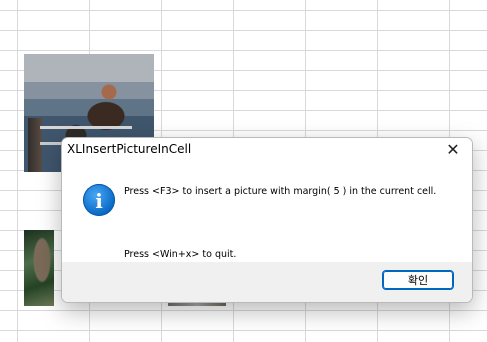 The image size is (487, 342). Describe the element at coordinates (418, 280) in the screenshot. I see `ok-button: 확인` at that location.